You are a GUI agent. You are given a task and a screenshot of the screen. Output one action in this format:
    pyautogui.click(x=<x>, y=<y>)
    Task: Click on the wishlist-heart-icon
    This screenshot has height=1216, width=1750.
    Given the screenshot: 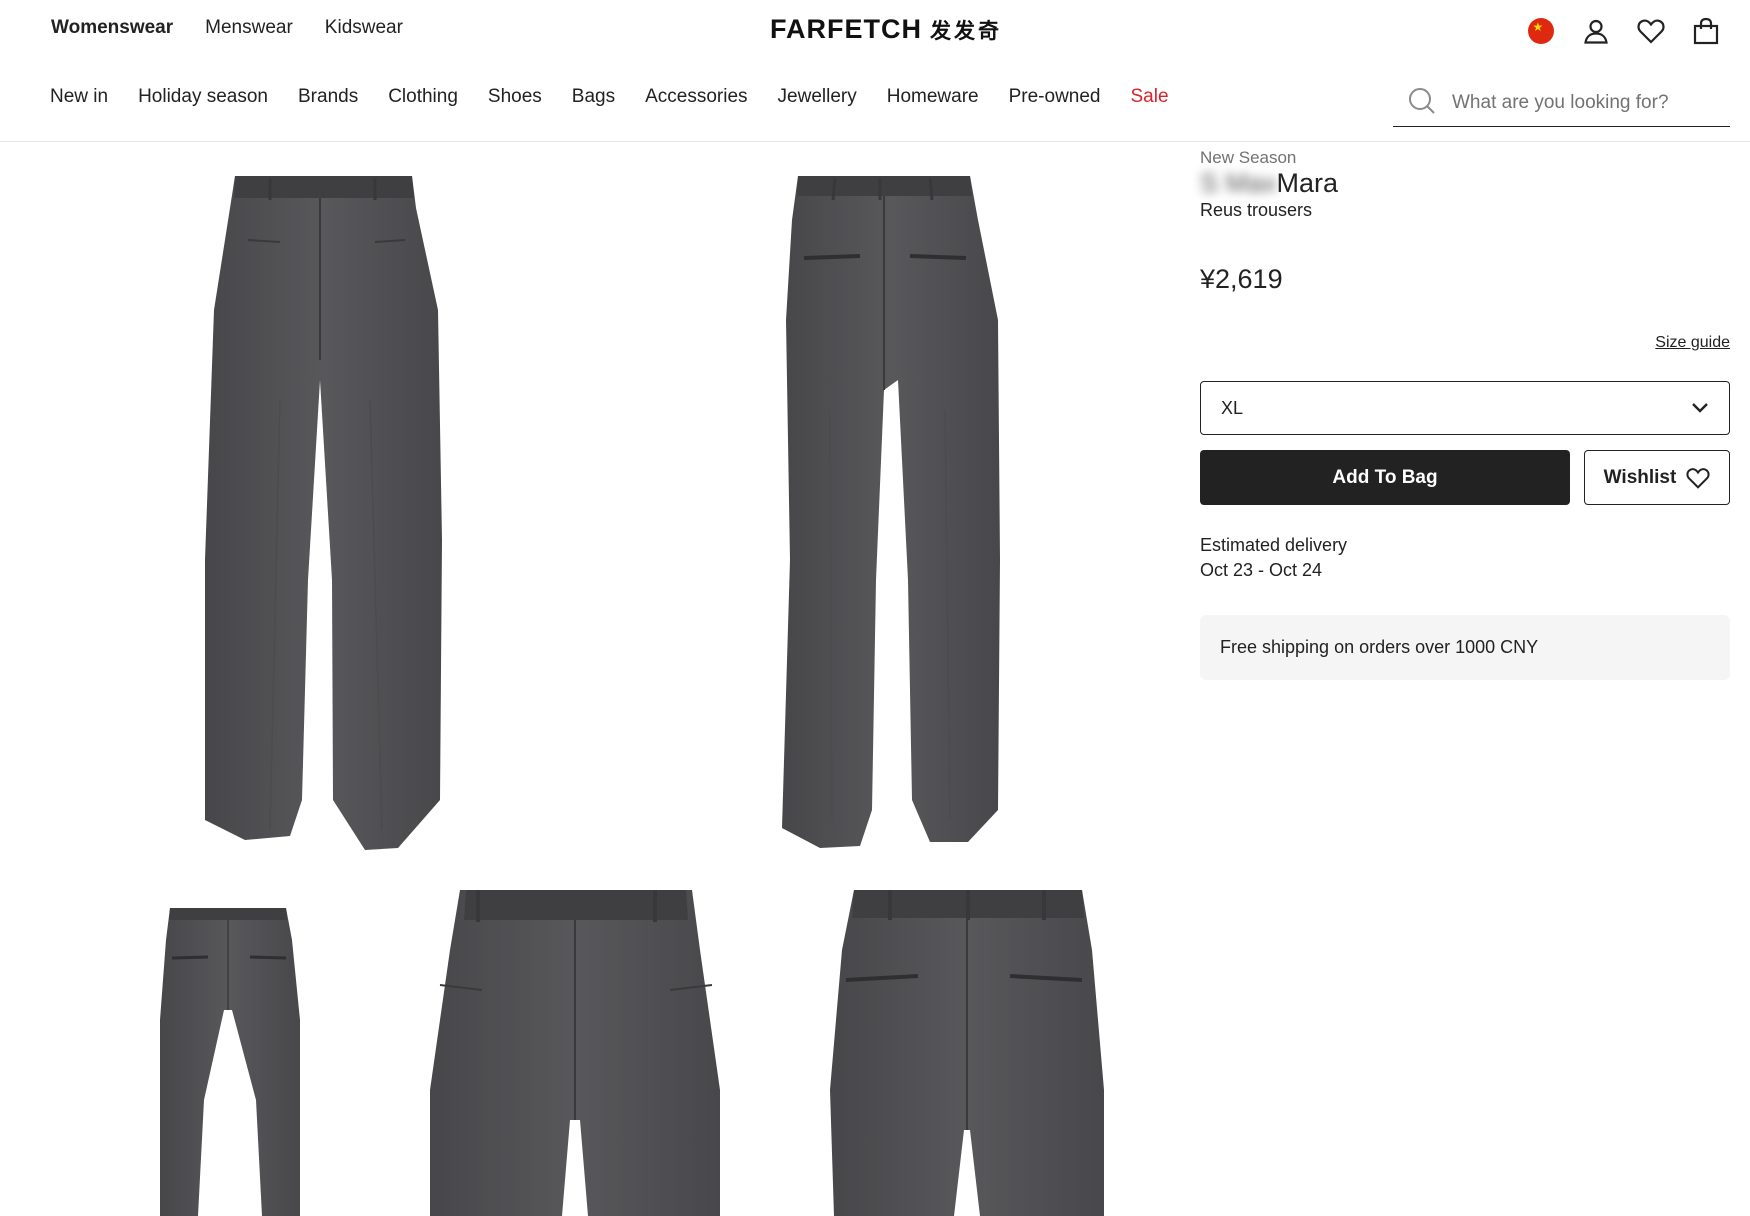 What is the action you would take?
    pyautogui.click(x=1650, y=31)
    